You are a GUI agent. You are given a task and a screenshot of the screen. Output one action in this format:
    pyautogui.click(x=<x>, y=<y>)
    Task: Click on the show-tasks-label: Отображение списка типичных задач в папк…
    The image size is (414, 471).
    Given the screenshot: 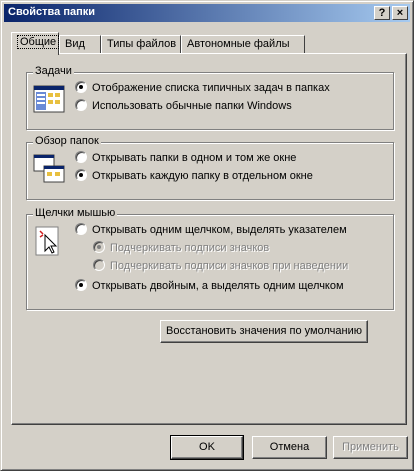 What is the action you would take?
    pyautogui.click(x=211, y=88)
    